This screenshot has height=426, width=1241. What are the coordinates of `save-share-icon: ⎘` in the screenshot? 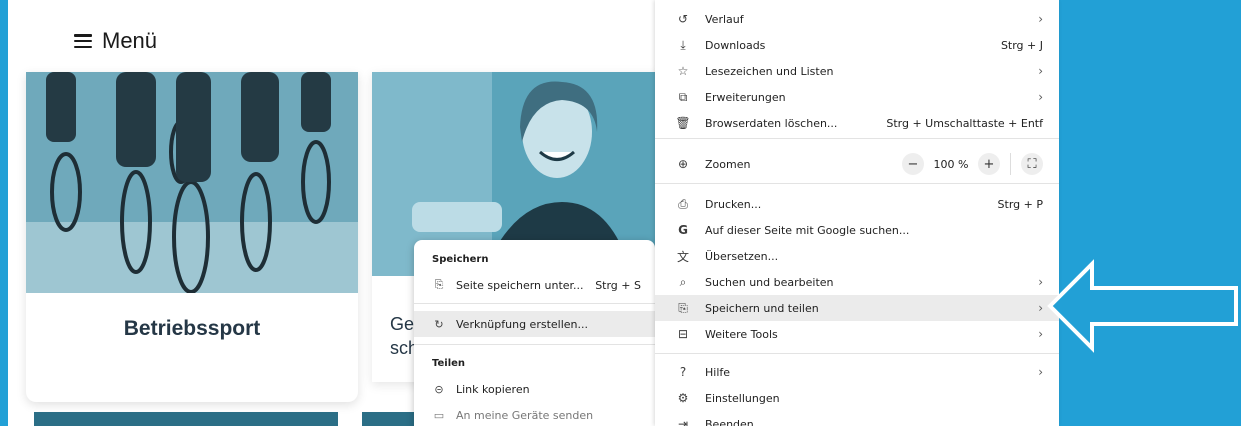 It's located at (683, 307).